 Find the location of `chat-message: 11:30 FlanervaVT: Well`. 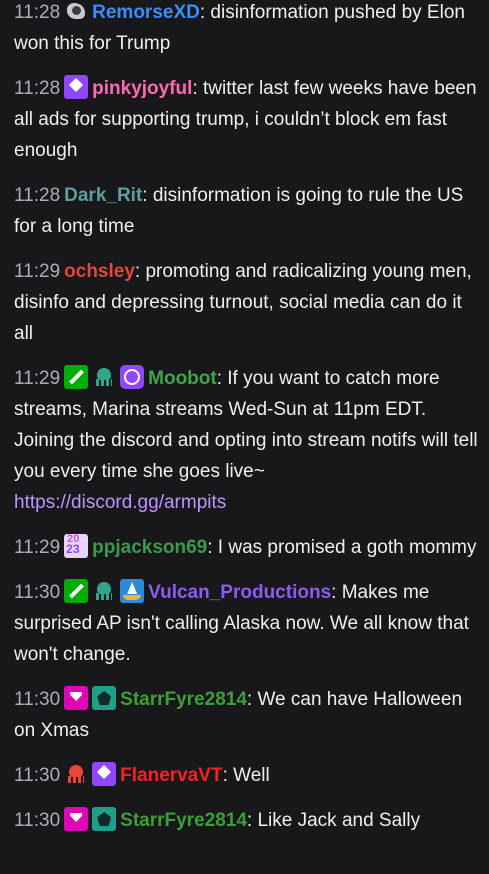

chat-message: 11:30 FlanervaVT: Well is located at coordinates (247, 775).